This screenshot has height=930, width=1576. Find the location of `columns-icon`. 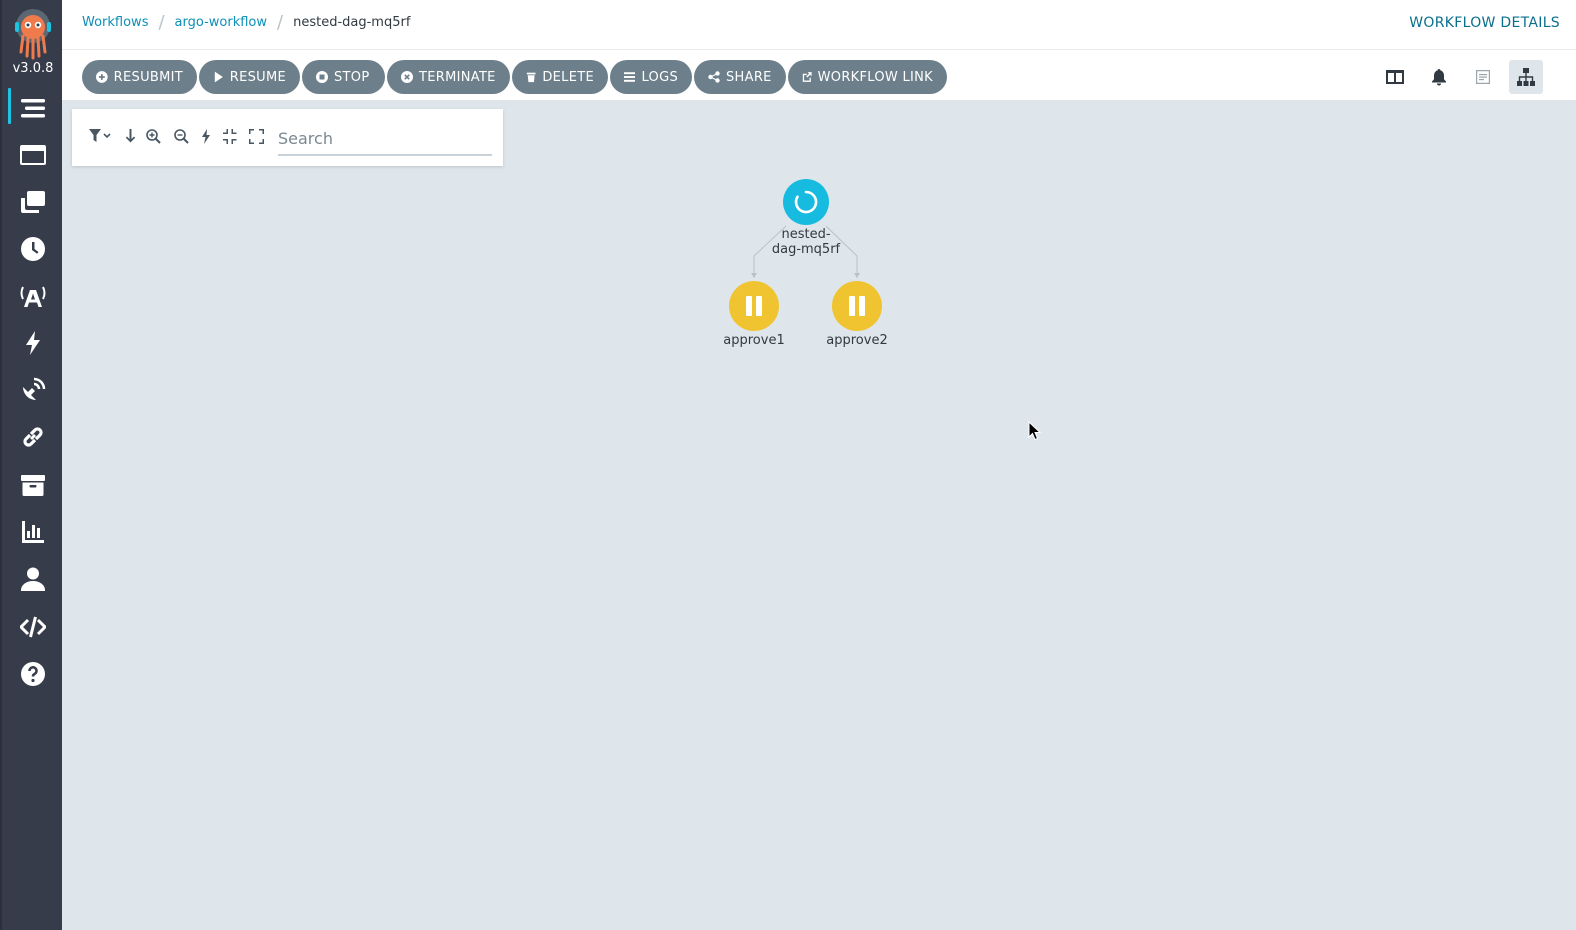

columns-icon is located at coordinates (1395, 77).